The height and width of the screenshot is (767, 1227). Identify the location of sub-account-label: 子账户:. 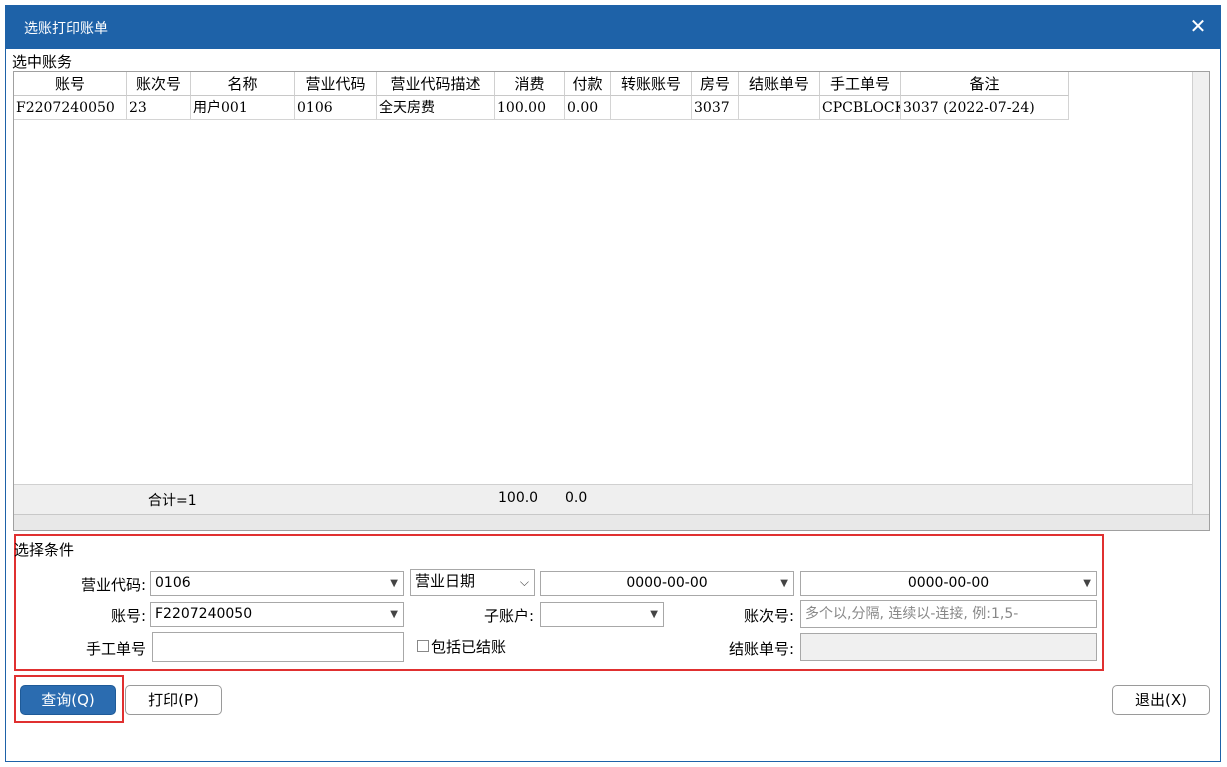
(508, 616).